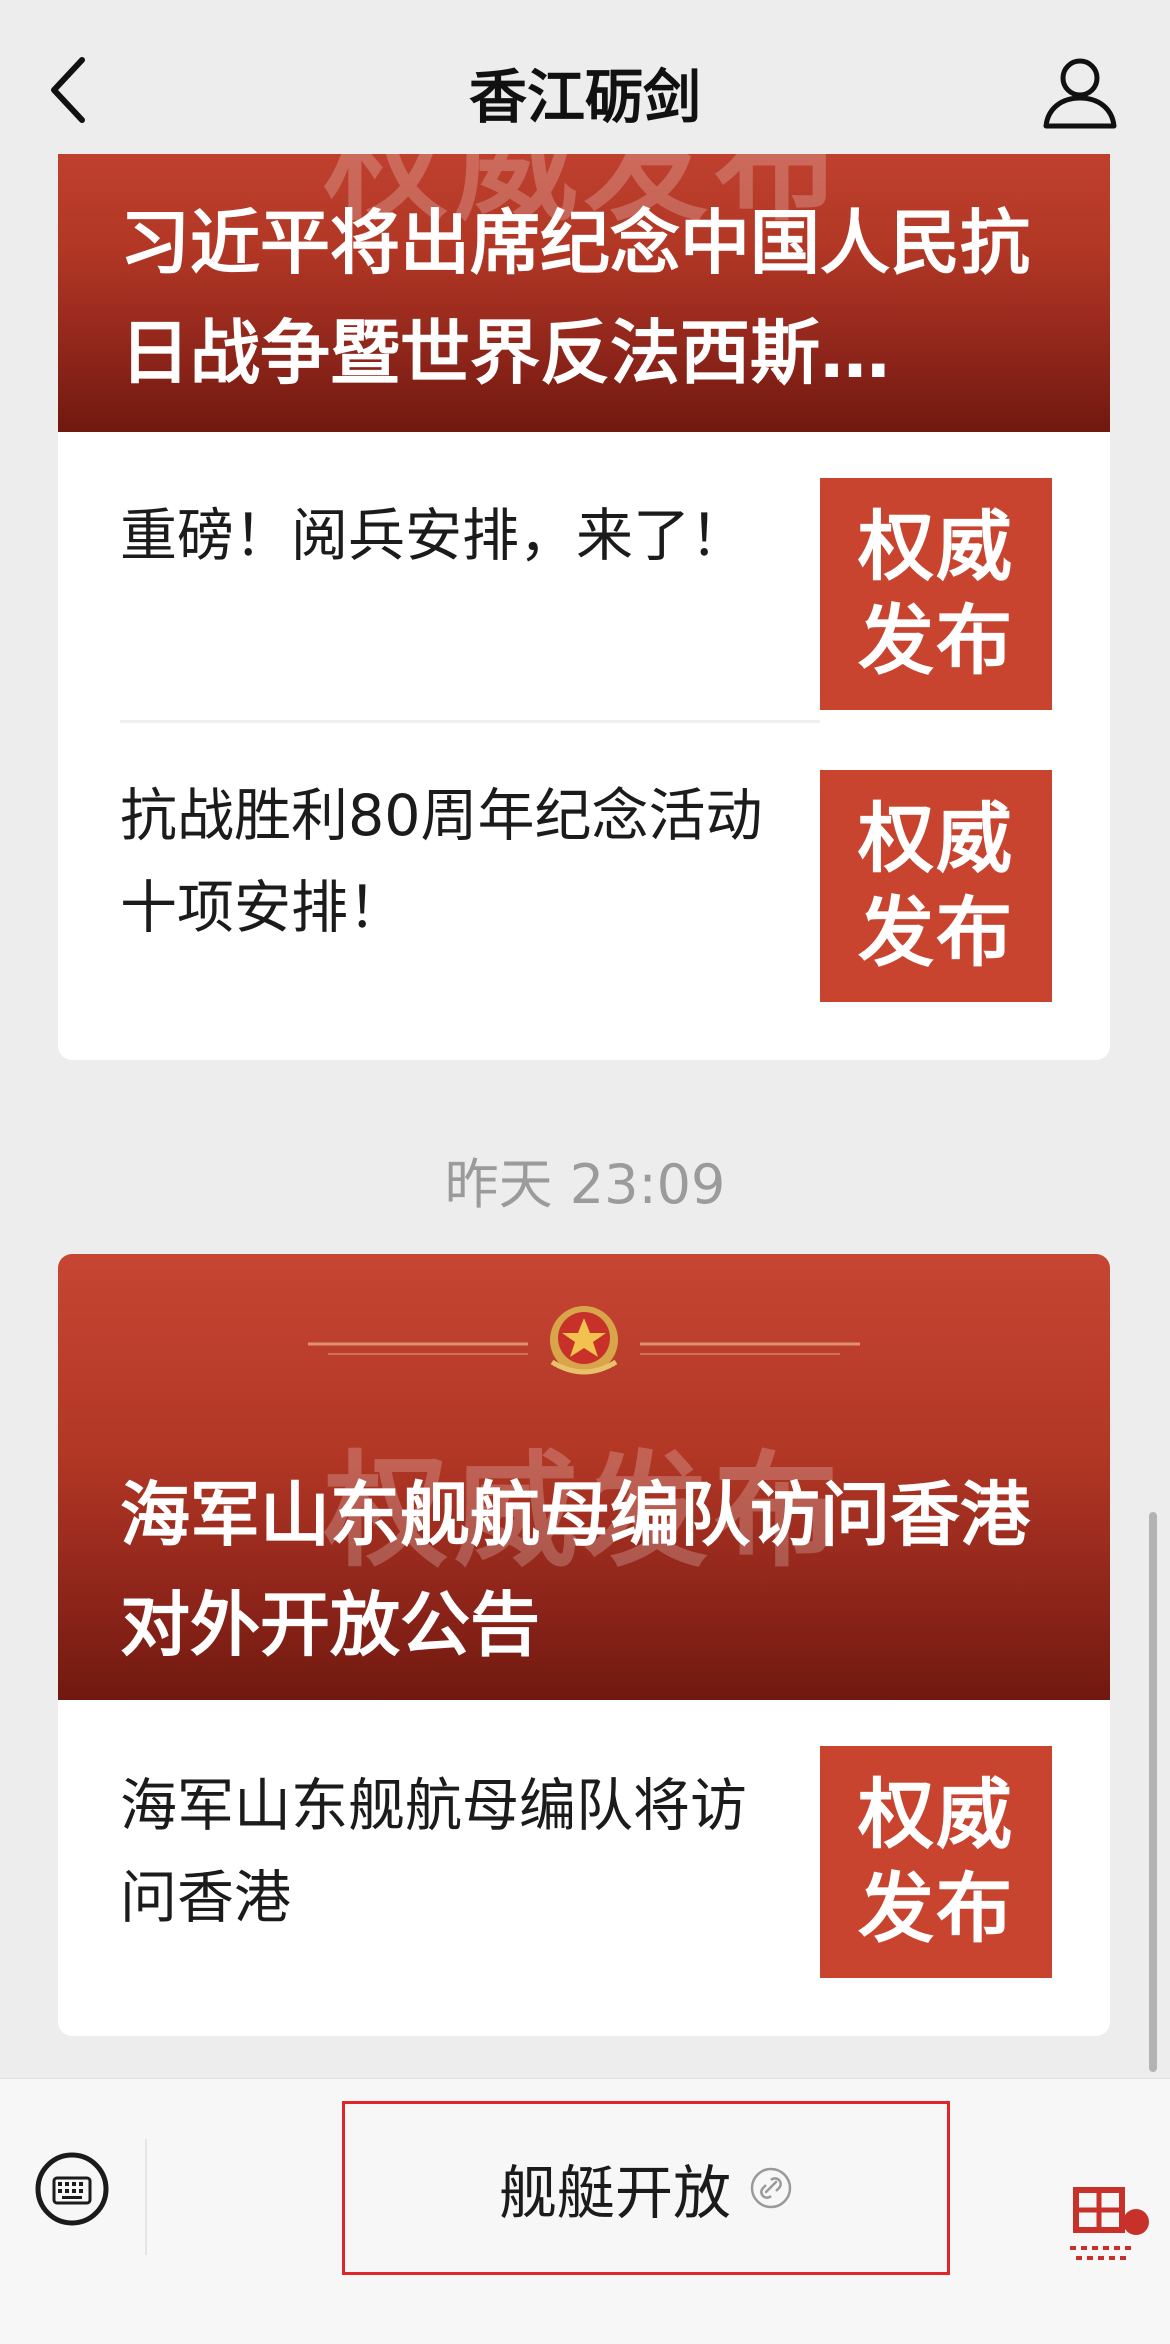 This screenshot has width=1170, height=2344. Describe the element at coordinates (146, 2197) in the screenshot. I see `bar-separator` at that location.